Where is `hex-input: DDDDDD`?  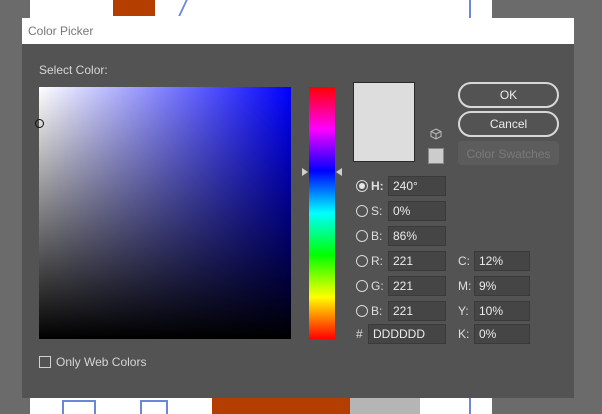 hex-input: DDDDDD is located at coordinates (407, 334).